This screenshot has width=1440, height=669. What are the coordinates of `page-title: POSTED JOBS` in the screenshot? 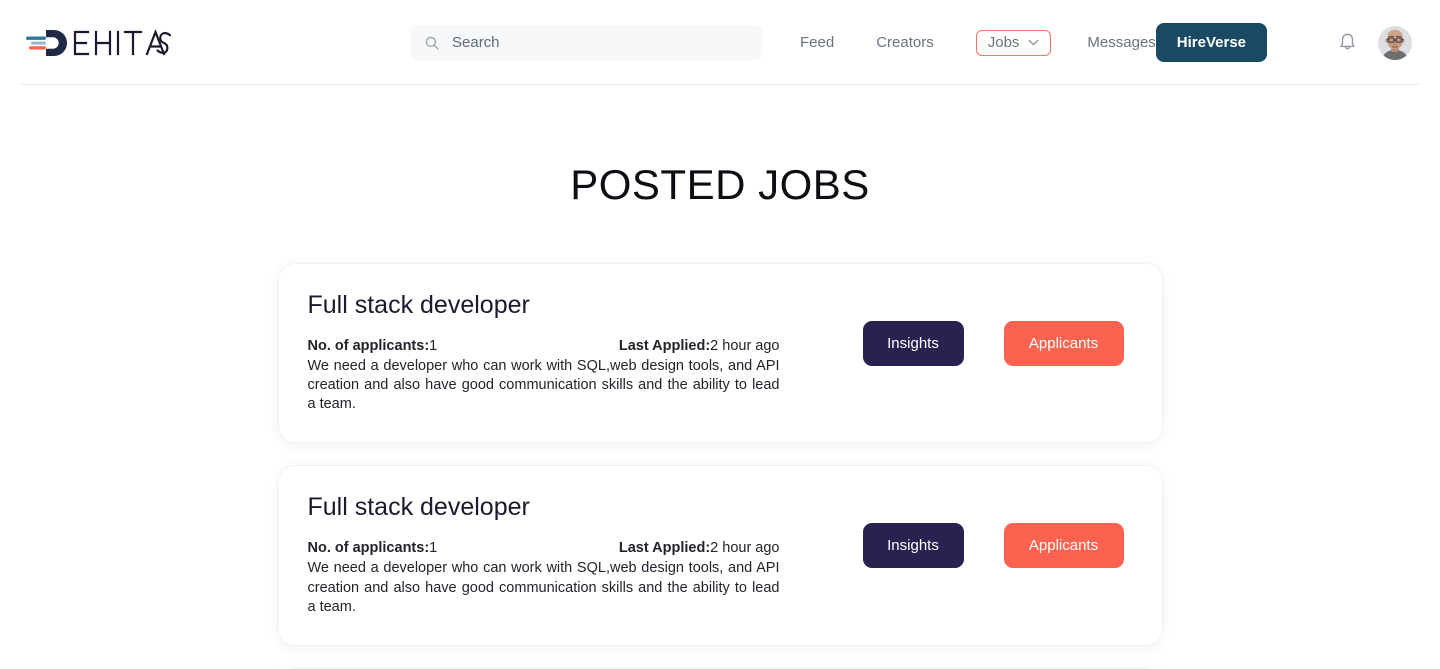 It's located at (720, 184).